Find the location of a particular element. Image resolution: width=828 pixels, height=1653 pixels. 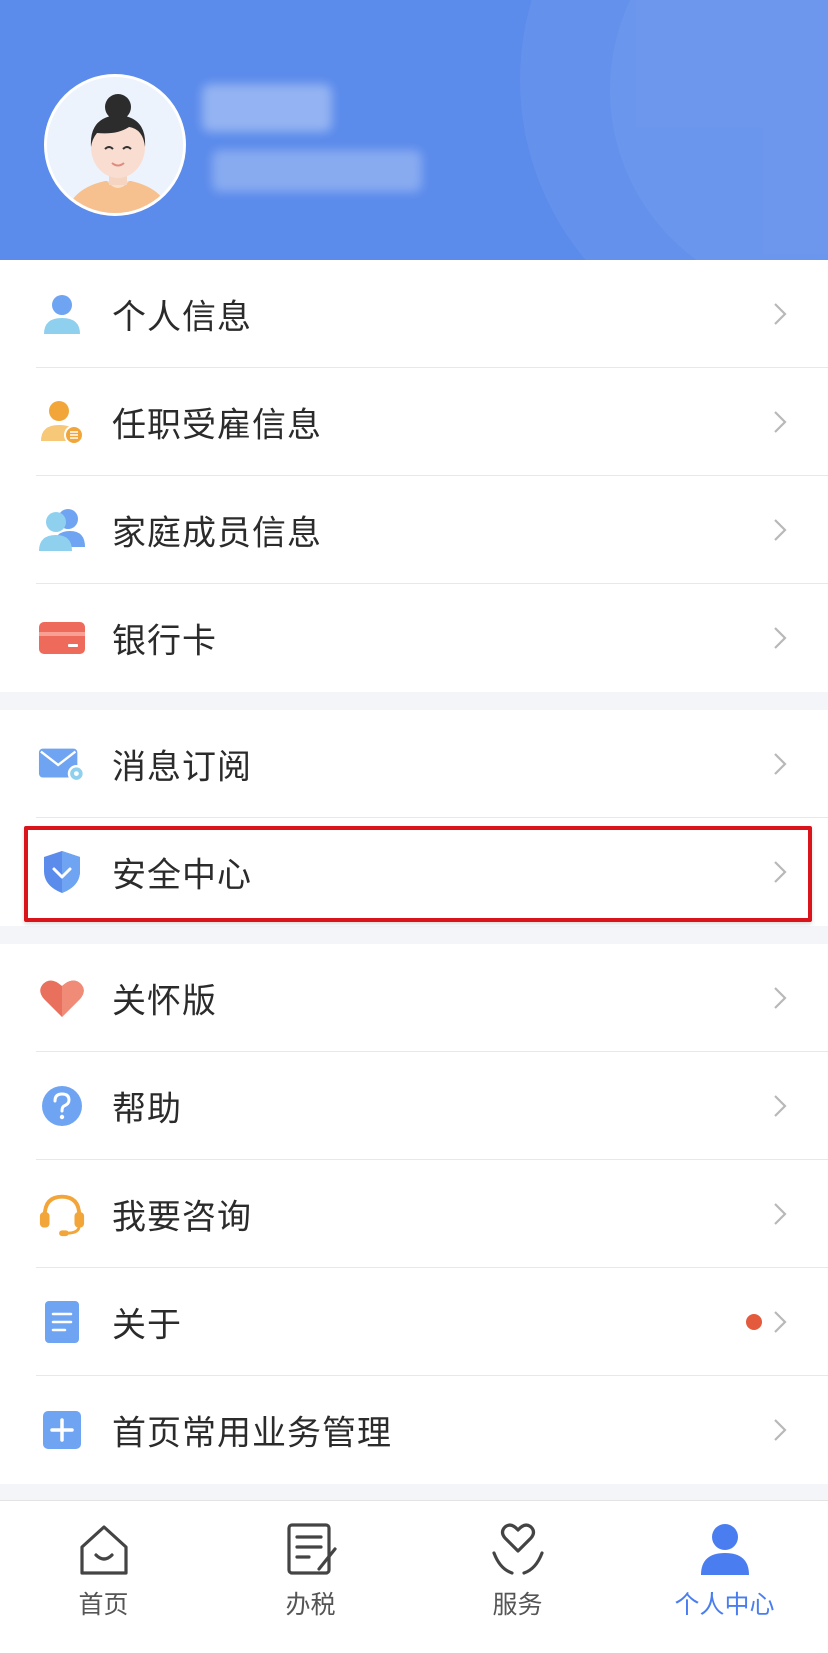

service-heart-icon is located at coordinates (517, 1549).